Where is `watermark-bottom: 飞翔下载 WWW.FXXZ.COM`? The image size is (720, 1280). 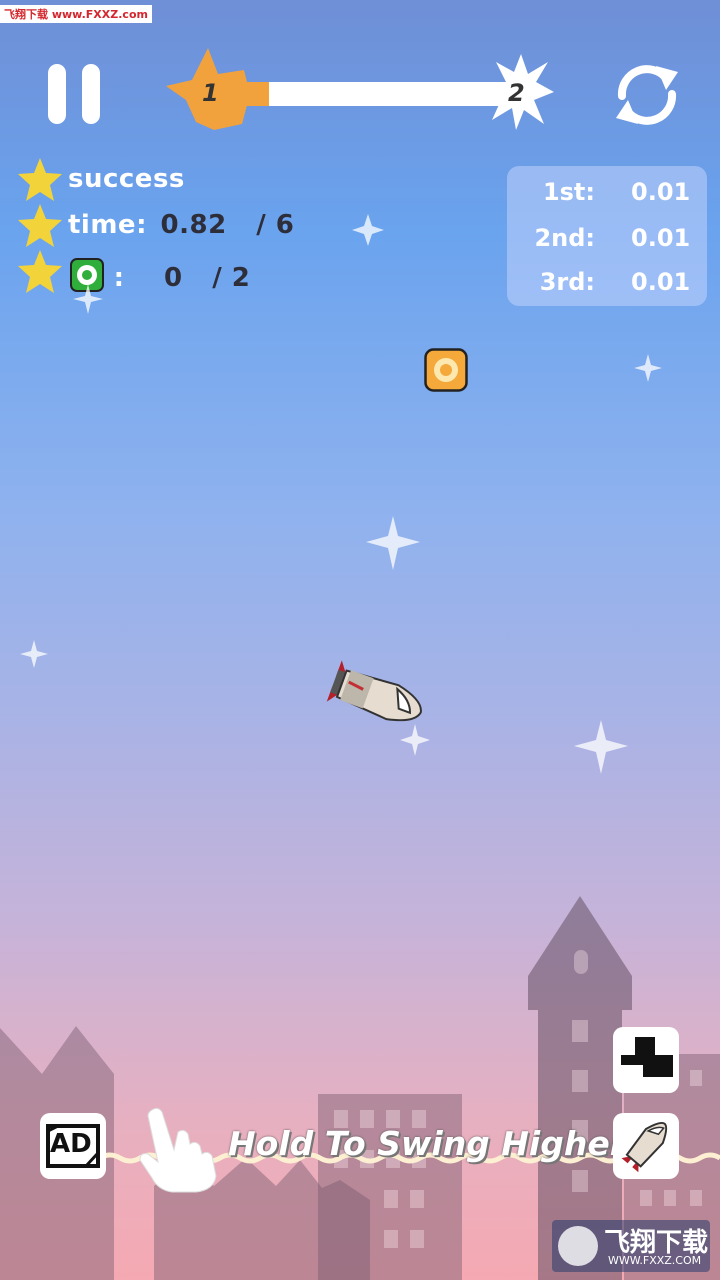 watermark-bottom: 飞翔下载 WWW.FXXZ.COM is located at coordinates (631, 1246).